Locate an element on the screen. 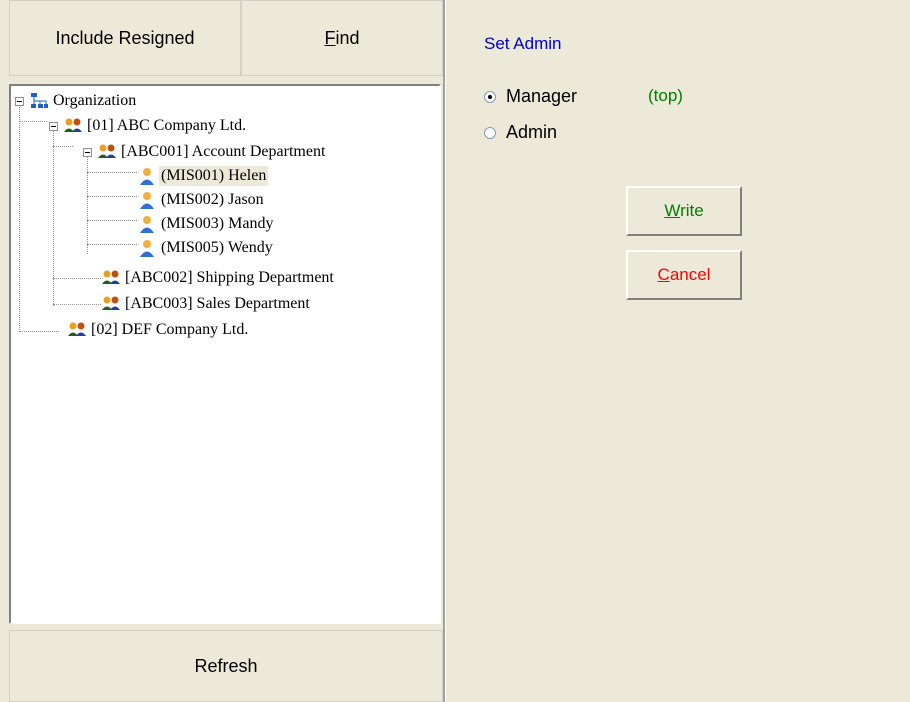 The image size is (910, 702). write-button: Write is located at coordinates (684, 211).